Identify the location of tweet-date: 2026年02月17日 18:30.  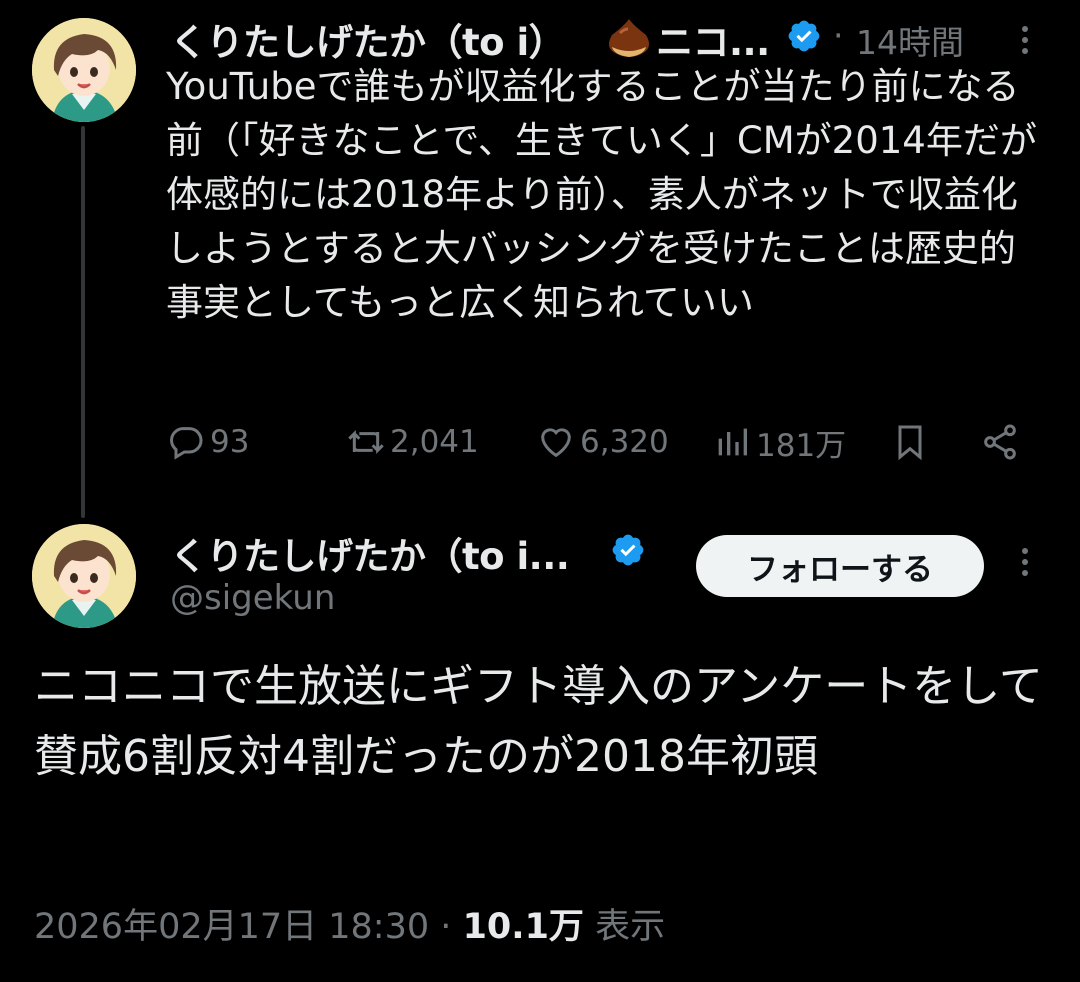
(231, 927).